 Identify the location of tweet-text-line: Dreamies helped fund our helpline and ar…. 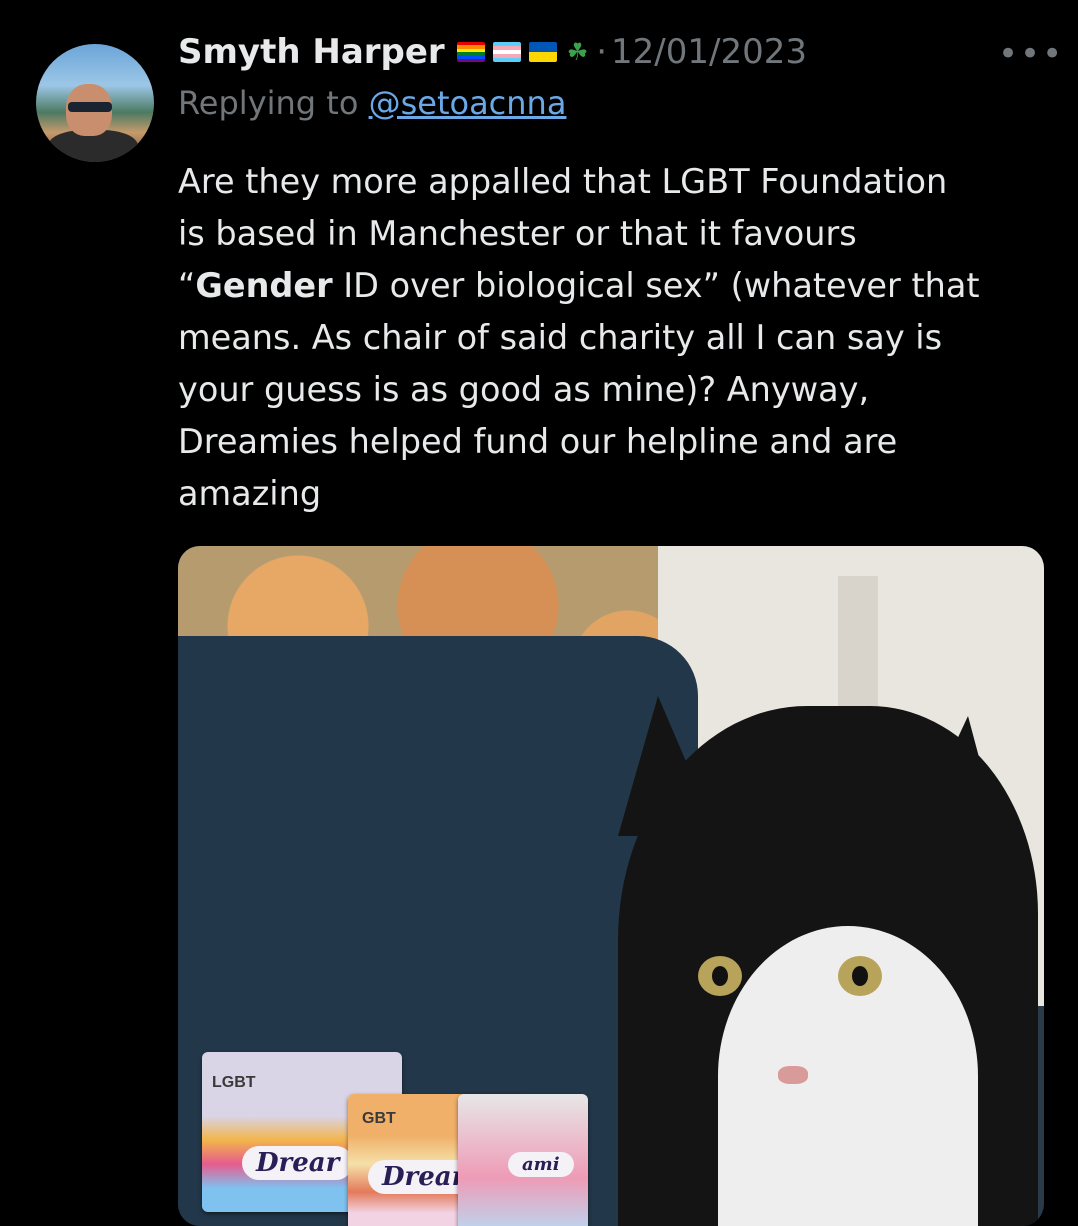
(538, 441).